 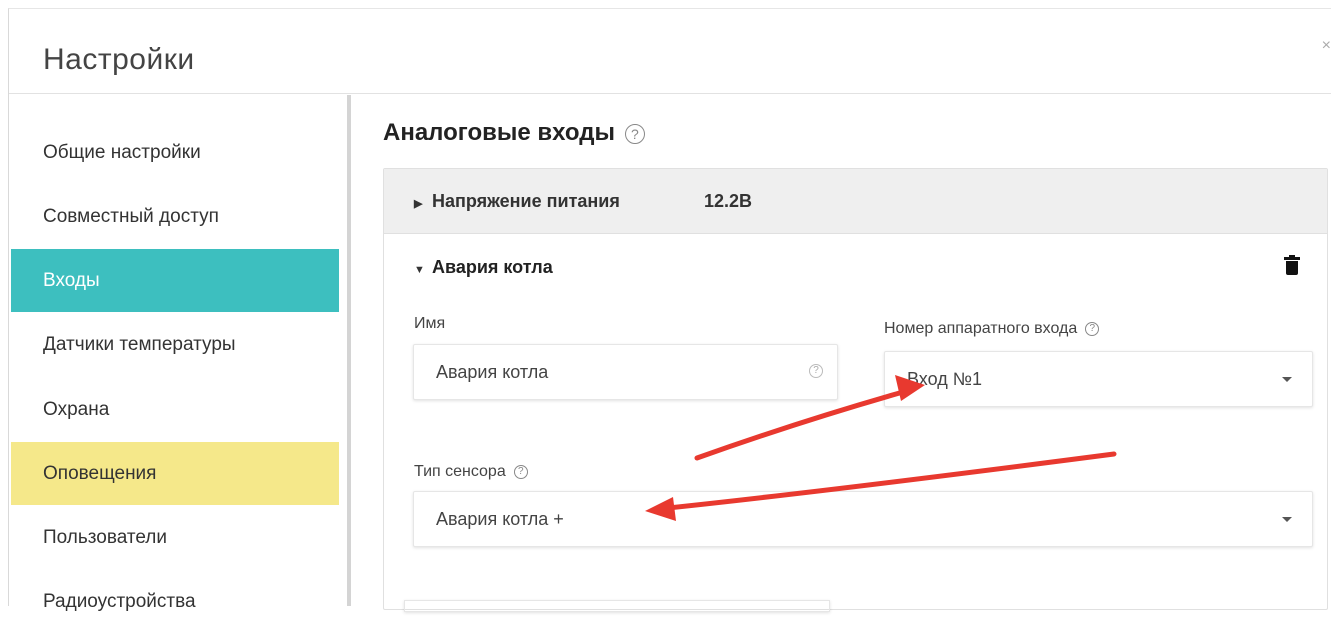 I want to click on sensor-type-label-text: Тип сенсора, so click(x=460, y=471).